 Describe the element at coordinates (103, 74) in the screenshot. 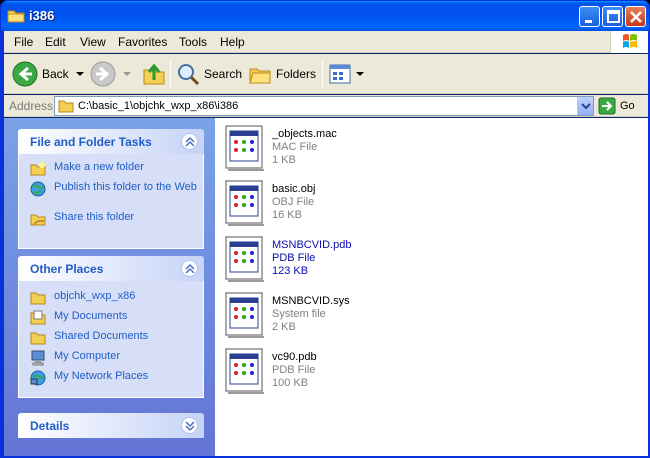

I see `forward-arrow-icon` at that location.